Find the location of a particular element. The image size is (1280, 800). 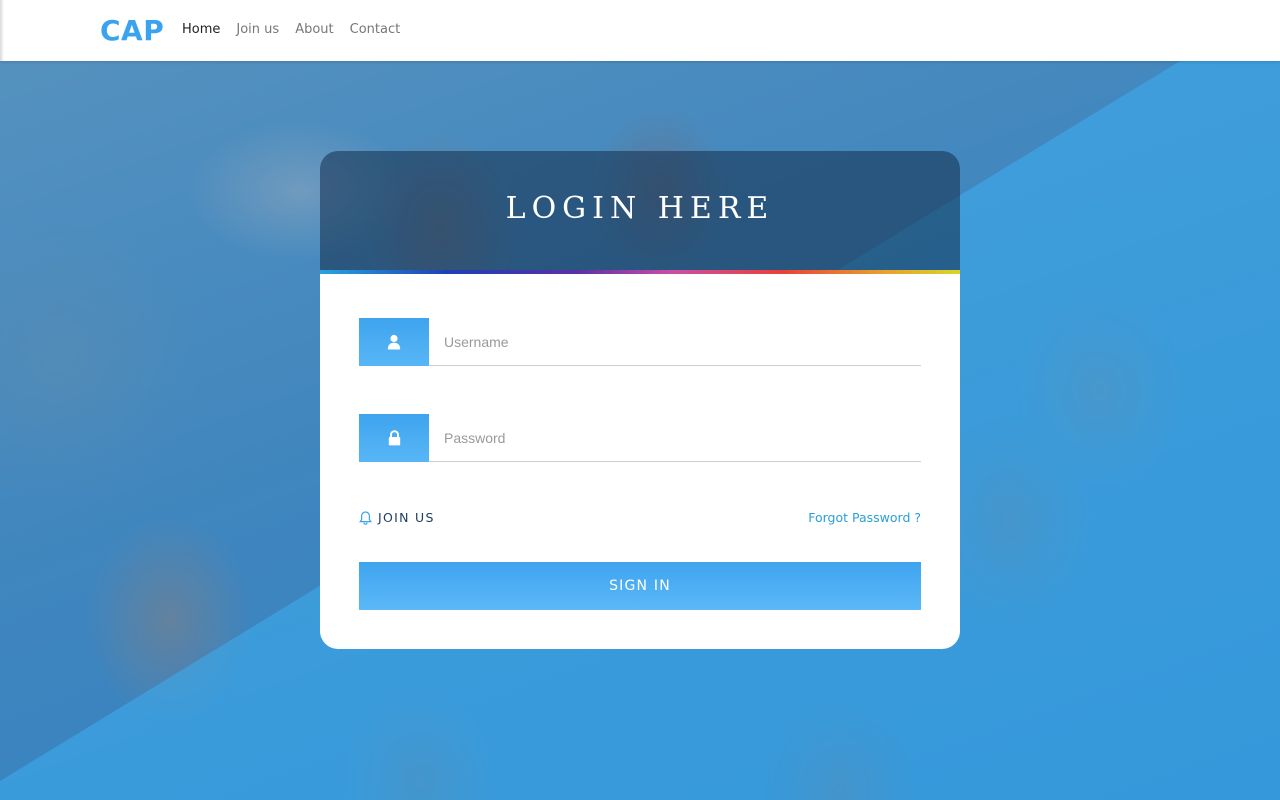

user-icon is located at coordinates (394, 342).